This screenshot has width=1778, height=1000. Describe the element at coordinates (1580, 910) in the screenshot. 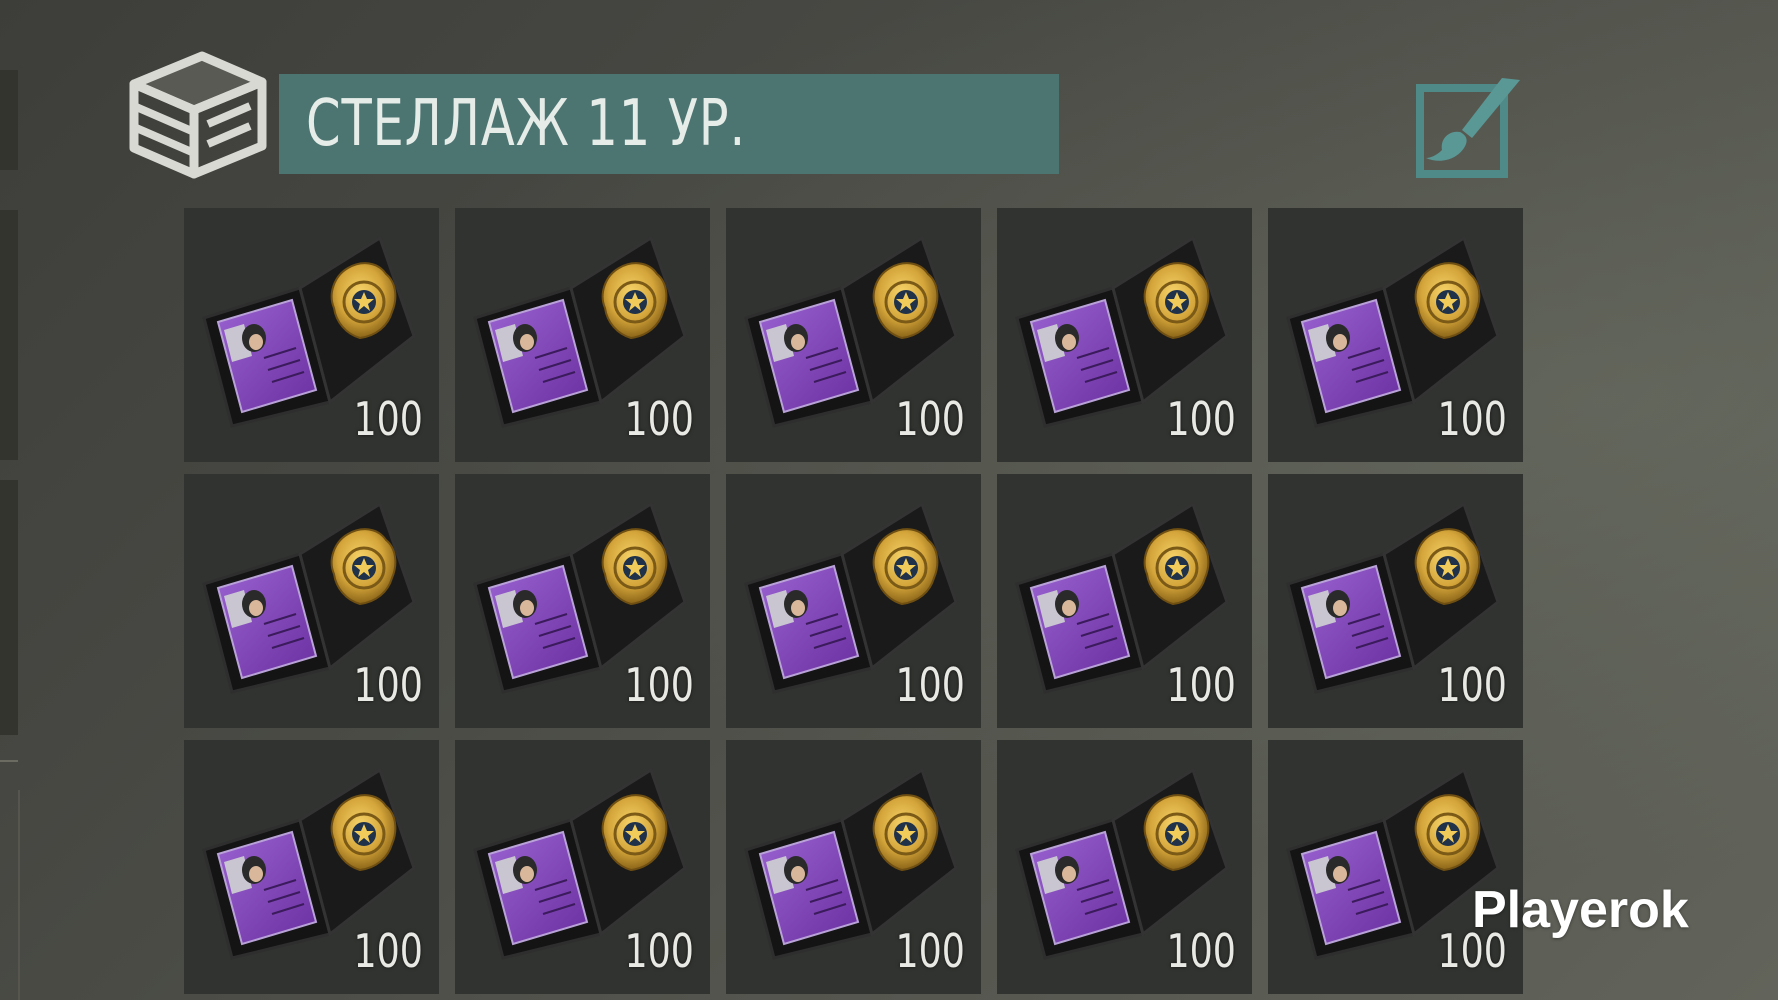

I see `watermark: Playerok` at that location.